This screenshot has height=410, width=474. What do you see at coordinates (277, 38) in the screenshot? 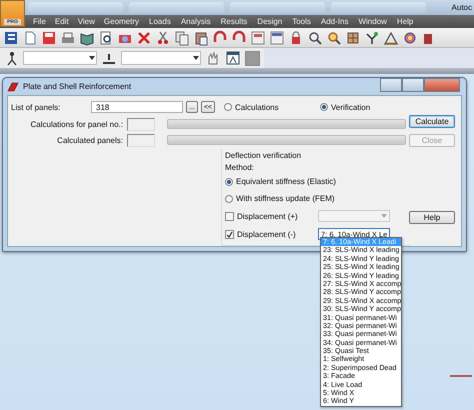
I see `table-icon` at bounding box center [277, 38].